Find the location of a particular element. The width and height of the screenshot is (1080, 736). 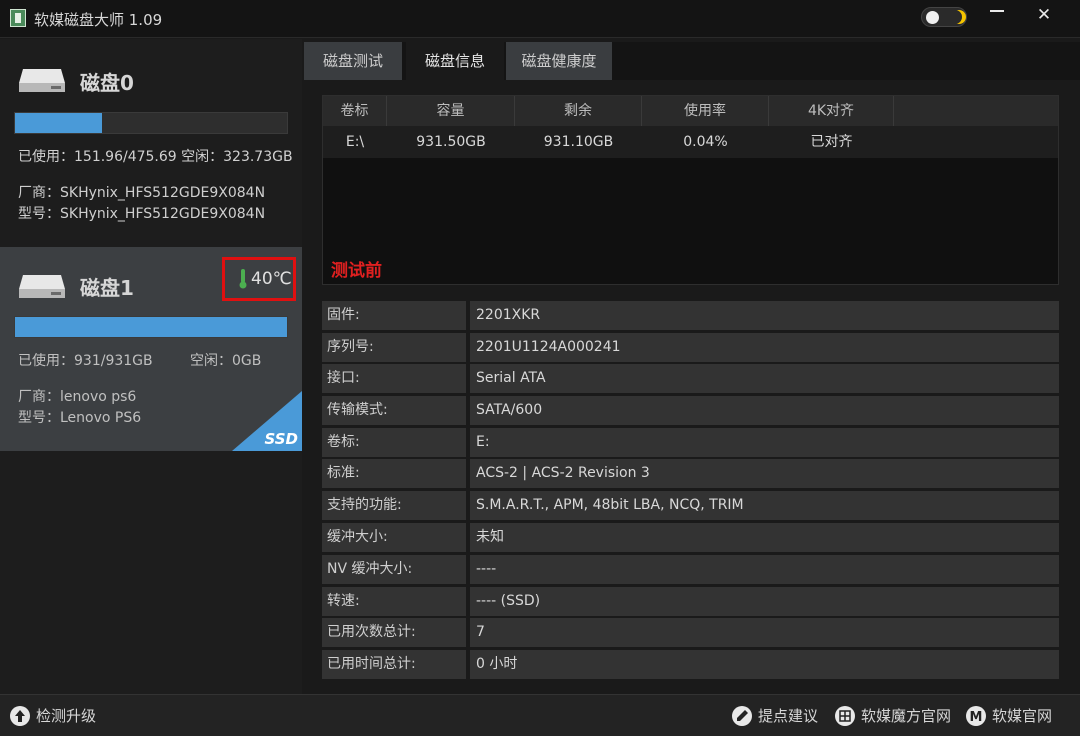

theme-toggle is located at coordinates (944, 17).